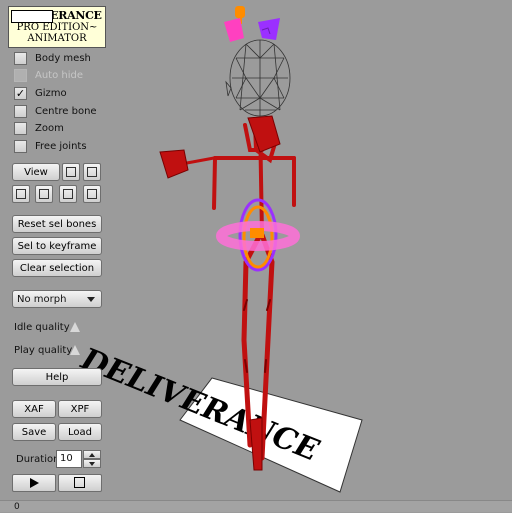 Image resolution: width=512 pixels, height=513 pixels. I want to click on play-quality-label: Play quality, so click(43, 350).